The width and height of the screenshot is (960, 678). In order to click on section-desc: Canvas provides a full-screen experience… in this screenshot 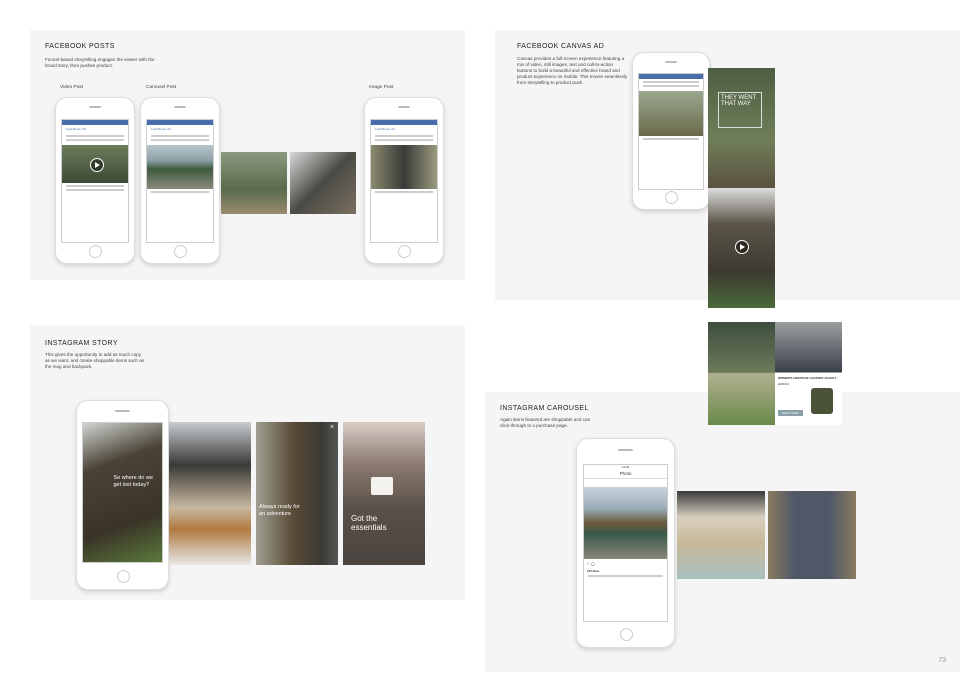, I will do `click(572, 70)`.